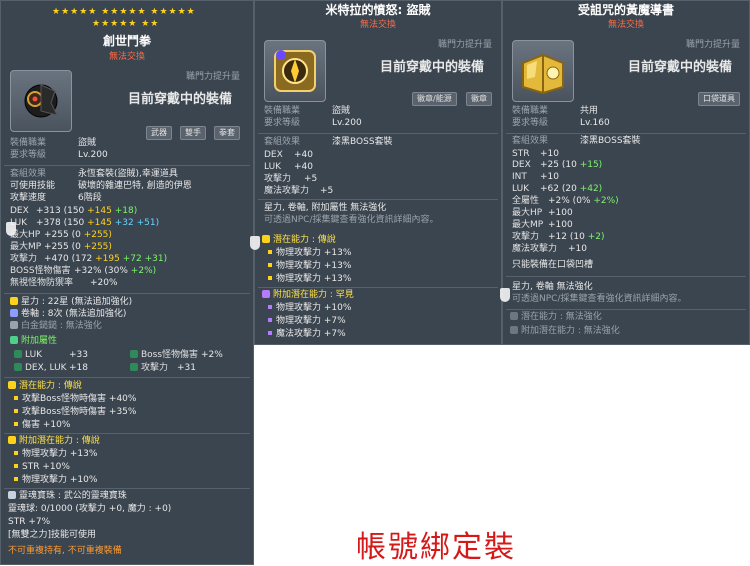 This screenshot has width=750, height=566. I want to click on job-value: 共用, so click(589, 111).